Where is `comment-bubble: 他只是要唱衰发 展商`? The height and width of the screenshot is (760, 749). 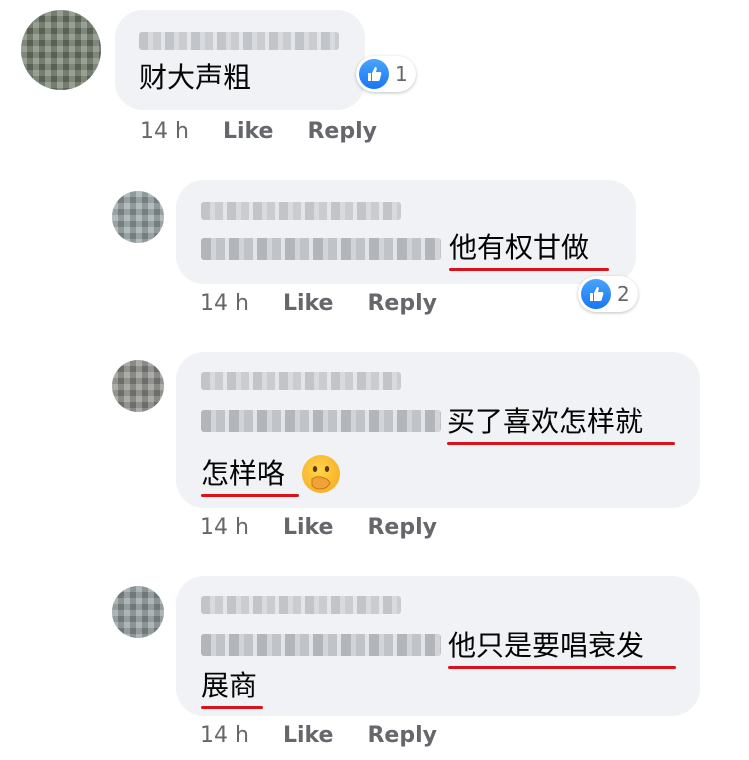
comment-bubble: 他只是要唱衰发 展商 is located at coordinates (438, 646).